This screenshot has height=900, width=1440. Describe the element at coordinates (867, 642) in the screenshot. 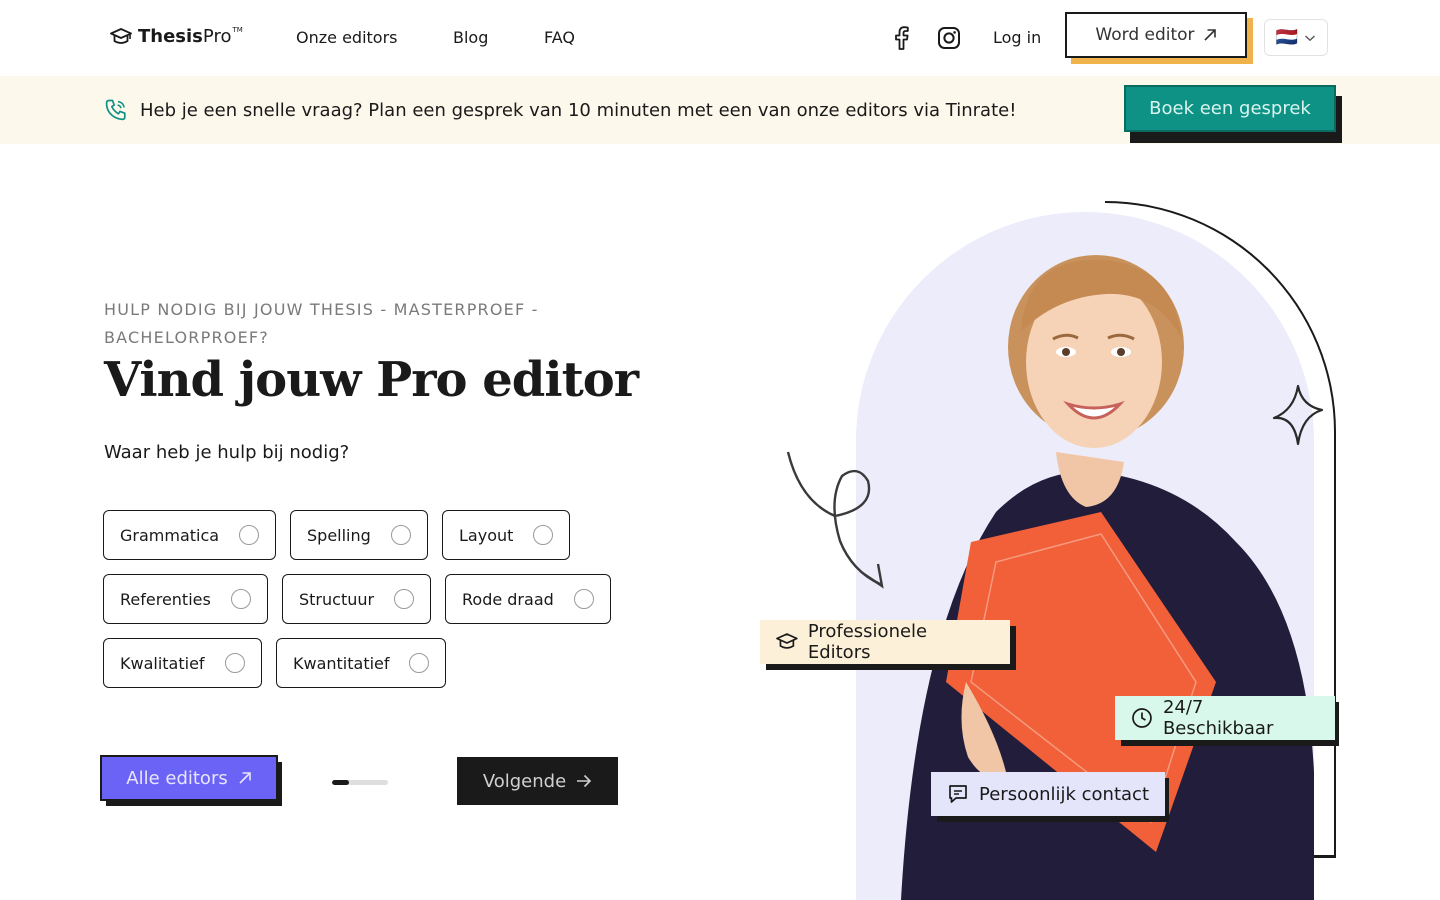

I see `badge-label: Professionele Editors` at that location.